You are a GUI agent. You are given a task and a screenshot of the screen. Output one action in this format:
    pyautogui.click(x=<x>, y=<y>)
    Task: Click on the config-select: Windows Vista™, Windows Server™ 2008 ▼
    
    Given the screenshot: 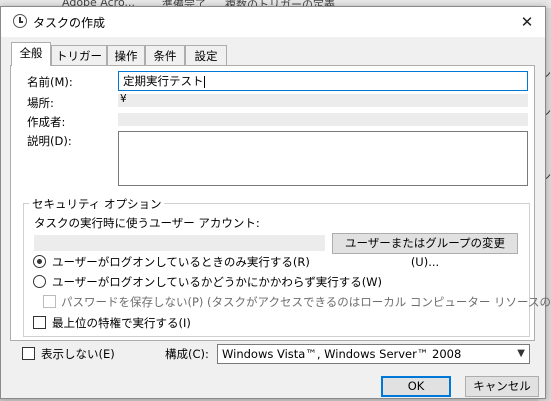 What is the action you would take?
    pyautogui.click(x=373, y=354)
    